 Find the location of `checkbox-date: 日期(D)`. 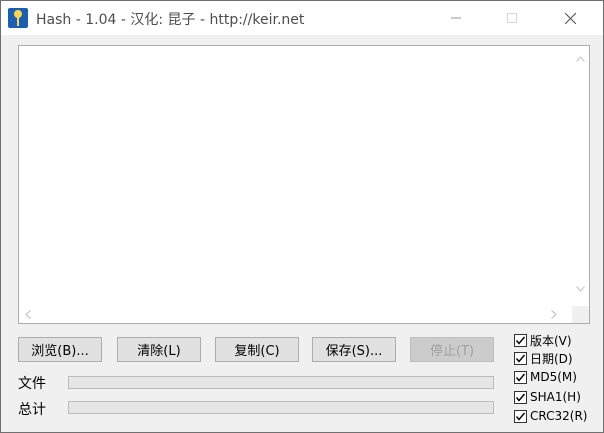

checkbox-date: 日期(D) is located at coordinates (543, 358).